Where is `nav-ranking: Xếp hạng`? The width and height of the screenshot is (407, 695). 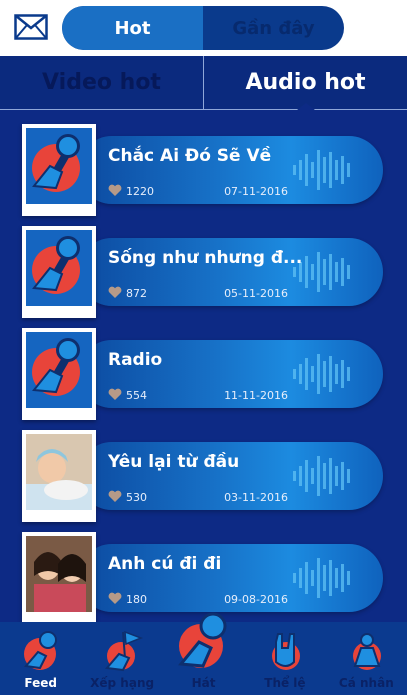 nav-ranking: Xếp hạng is located at coordinates (121, 658).